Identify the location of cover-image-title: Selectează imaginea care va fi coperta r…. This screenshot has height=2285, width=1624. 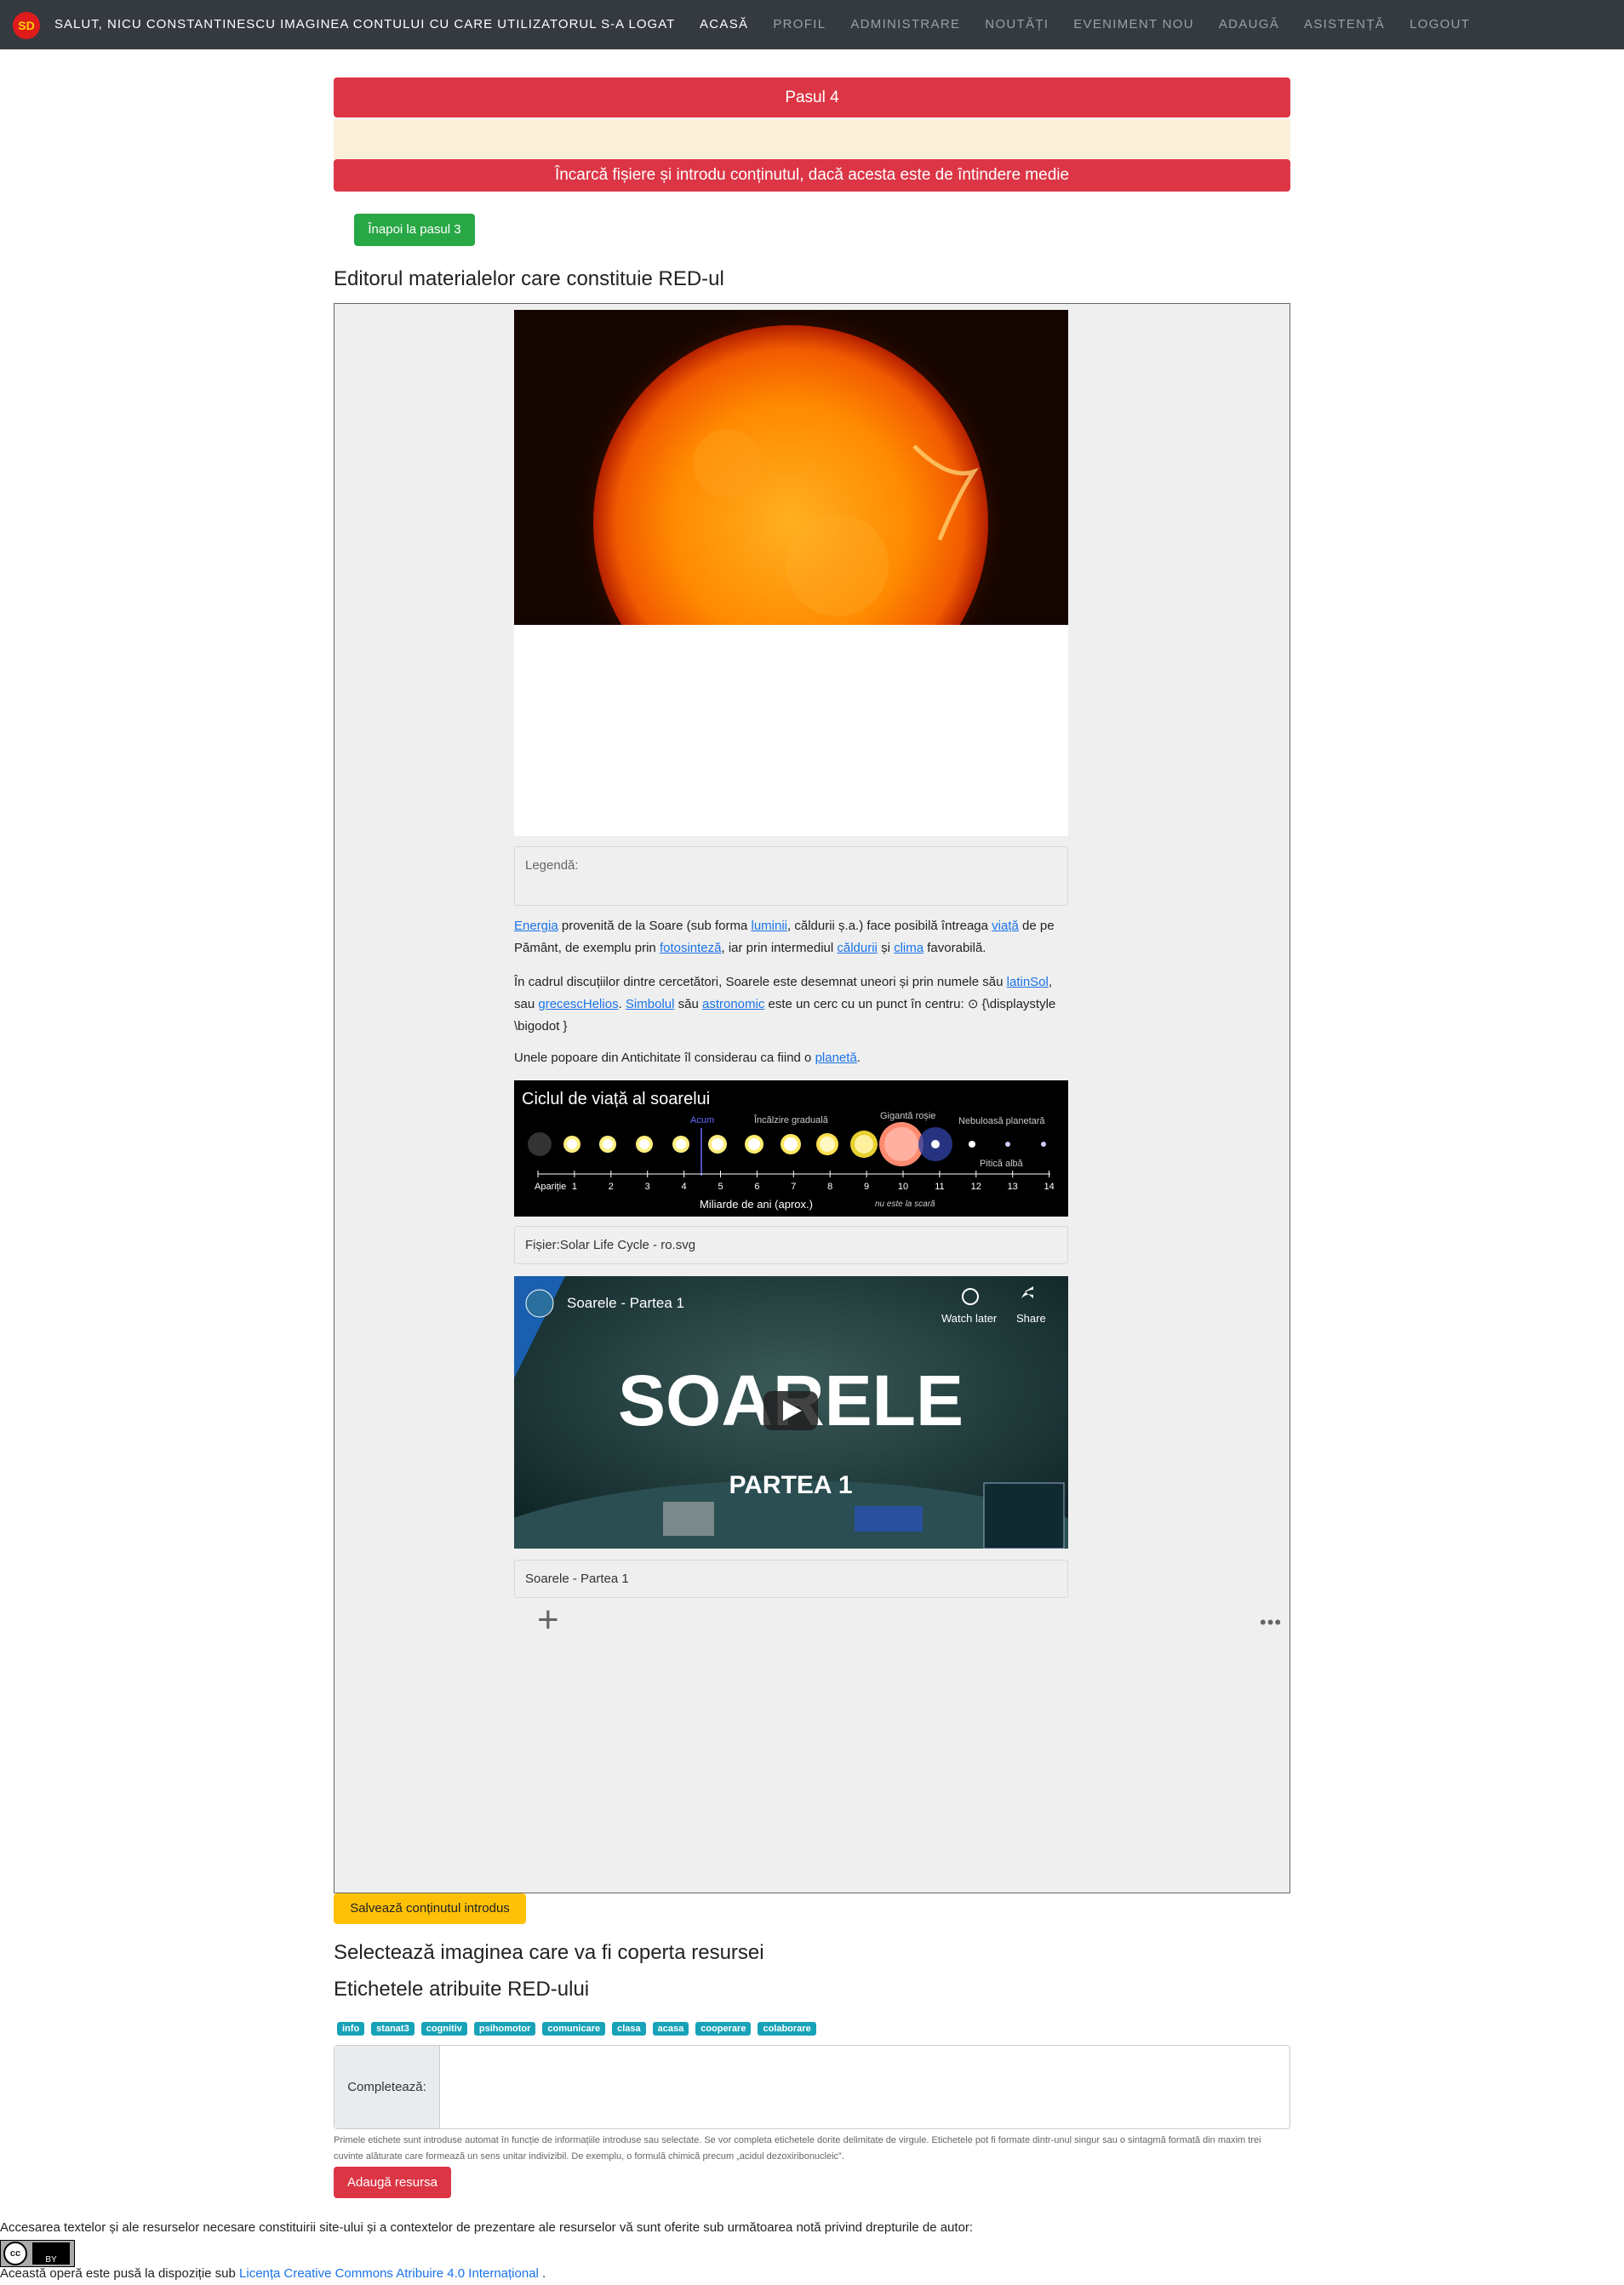
(549, 1952).